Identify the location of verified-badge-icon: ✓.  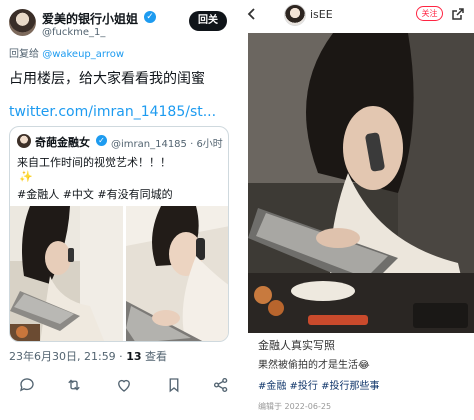
(150, 17).